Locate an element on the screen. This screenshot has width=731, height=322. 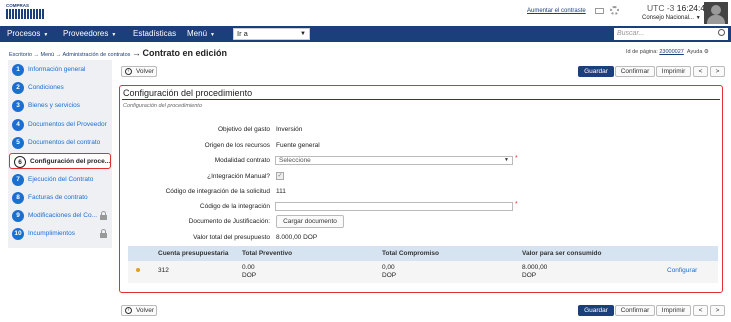
cell-account: 312 is located at coordinates (163, 270).